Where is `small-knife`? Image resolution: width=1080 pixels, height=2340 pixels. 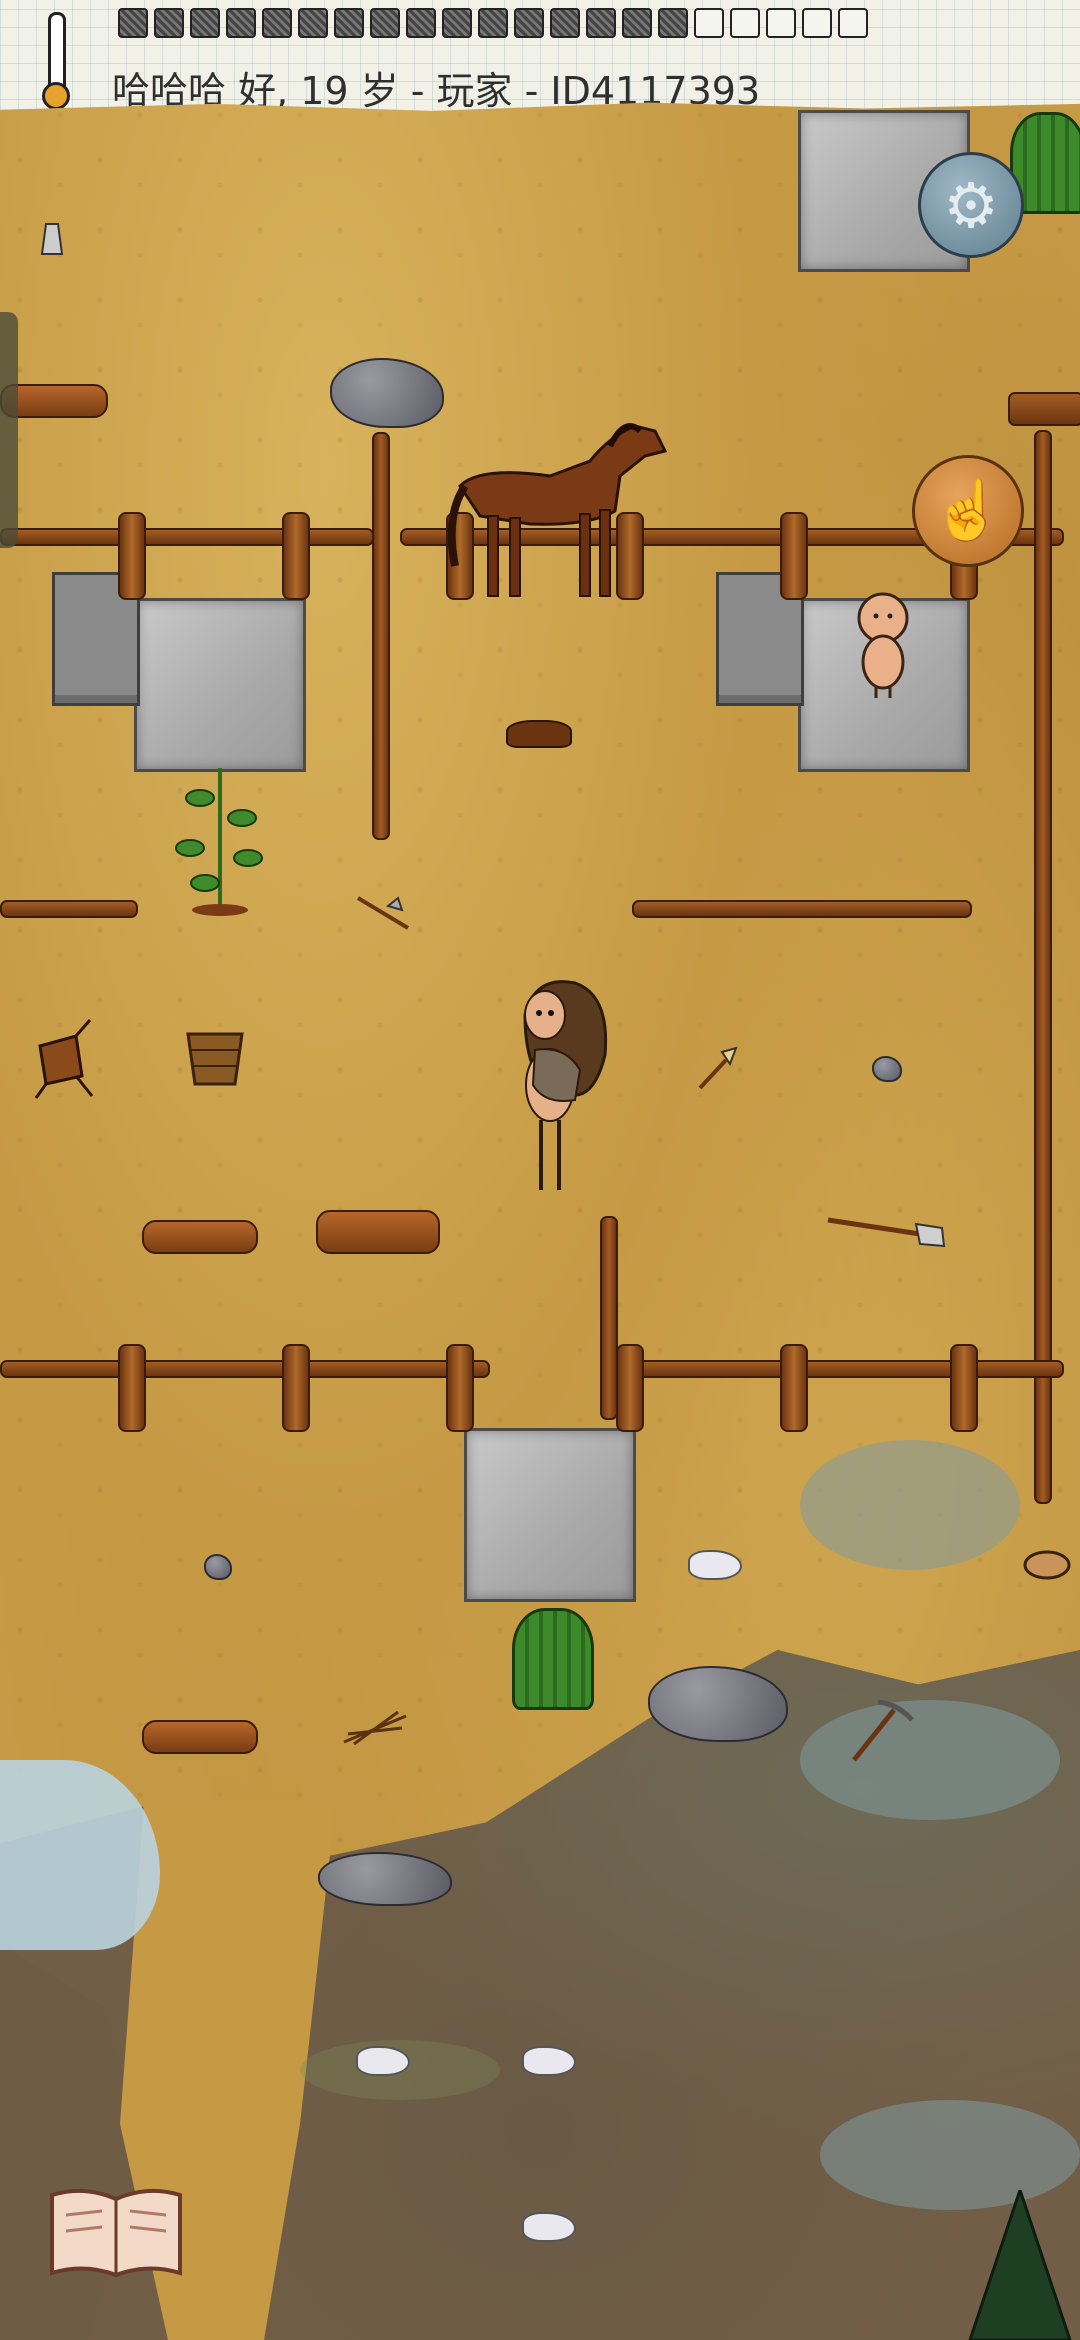 small-knife is located at coordinates (718, 1068).